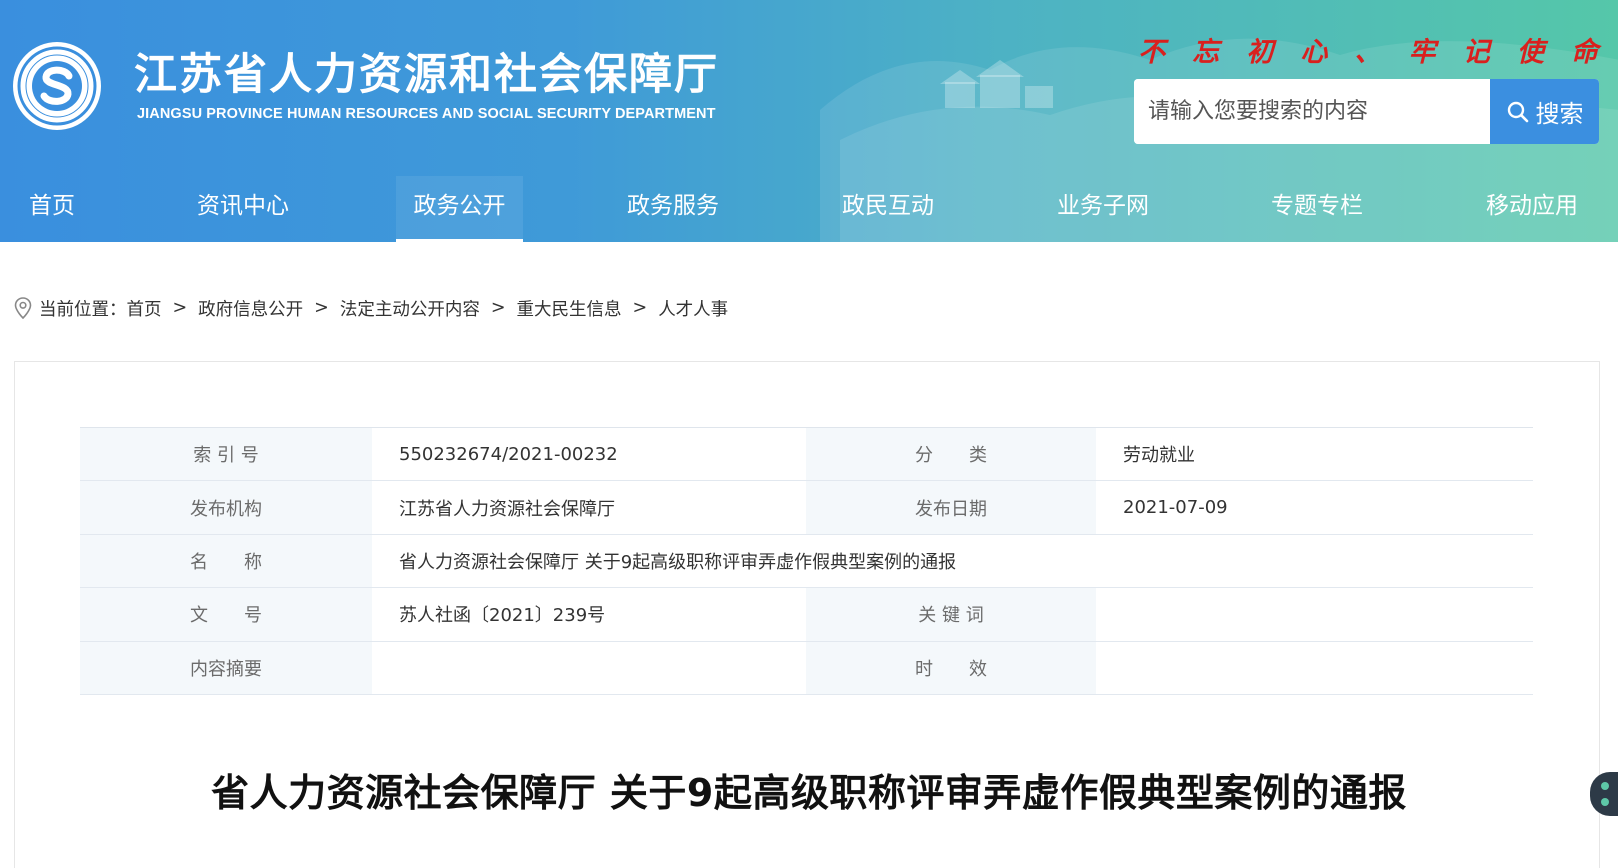 The height and width of the screenshot is (868, 1618). Describe the element at coordinates (1103, 209) in the screenshot. I see `nav-item-business-subsites: 业务子网` at that location.